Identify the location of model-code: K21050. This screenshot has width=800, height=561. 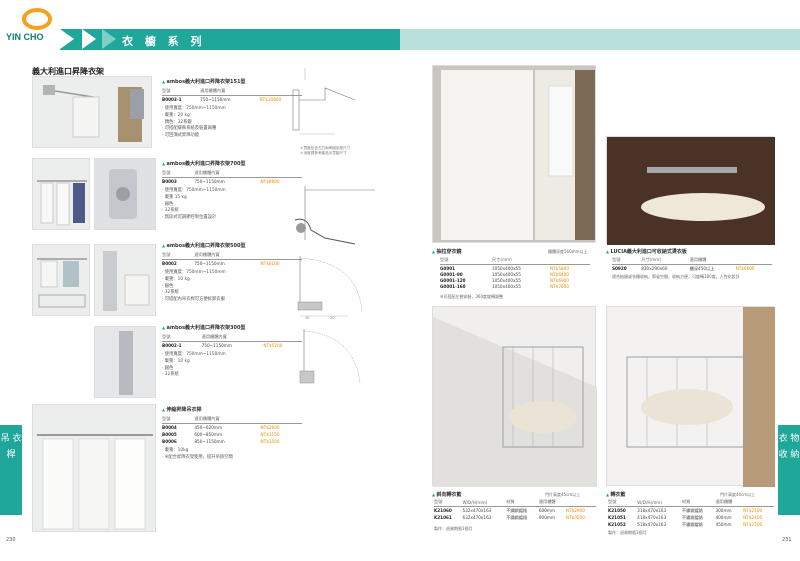
(617, 511).